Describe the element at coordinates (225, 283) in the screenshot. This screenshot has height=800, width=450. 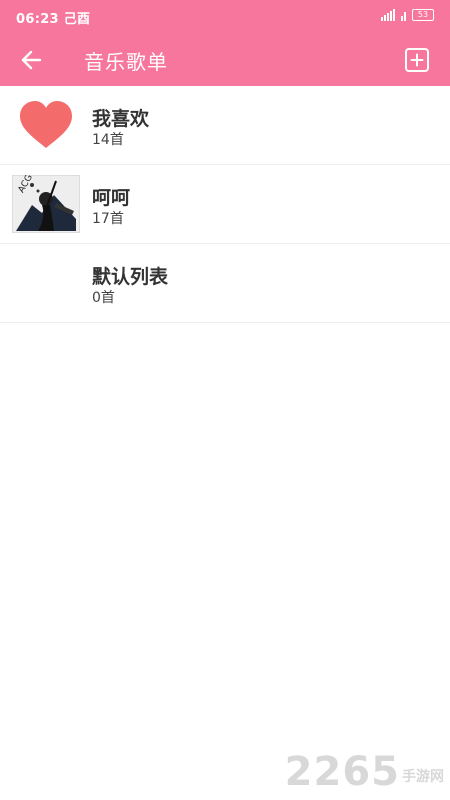
I see `playlist-item-default: 默认列表 0首` at that location.